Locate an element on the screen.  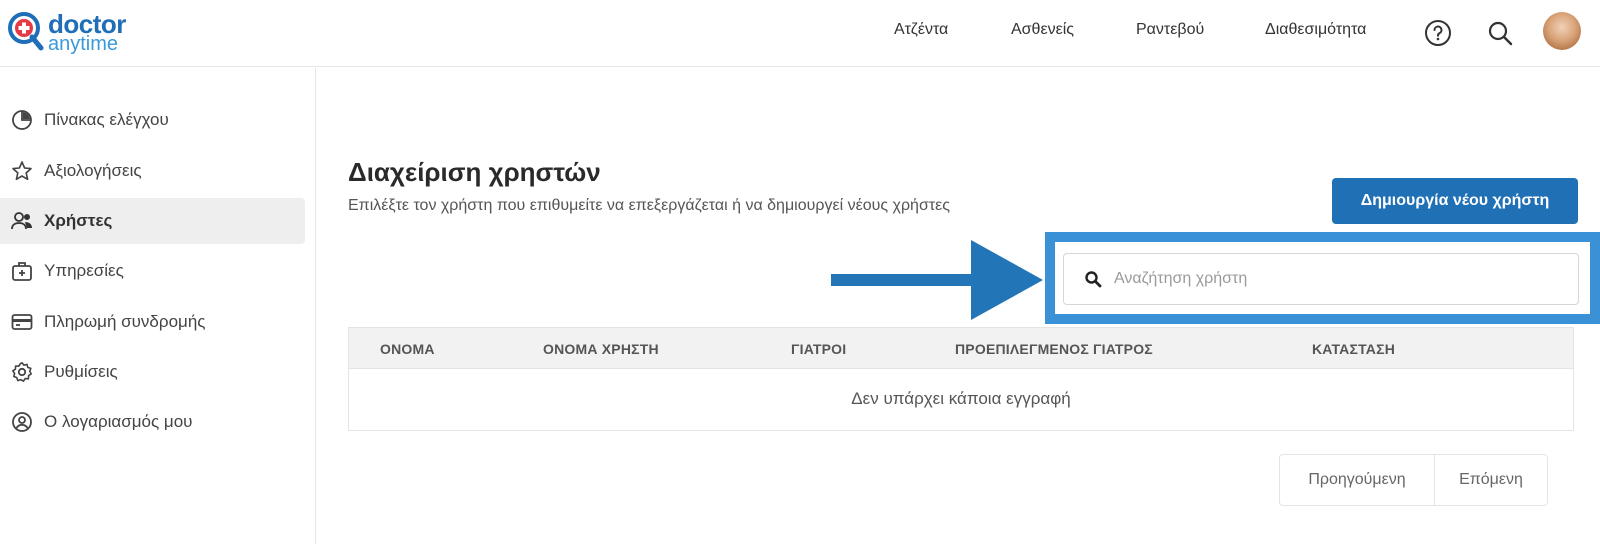
sidebar-item-dashboard: Πίνακας ελέγχου is located at coordinates (152, 120).